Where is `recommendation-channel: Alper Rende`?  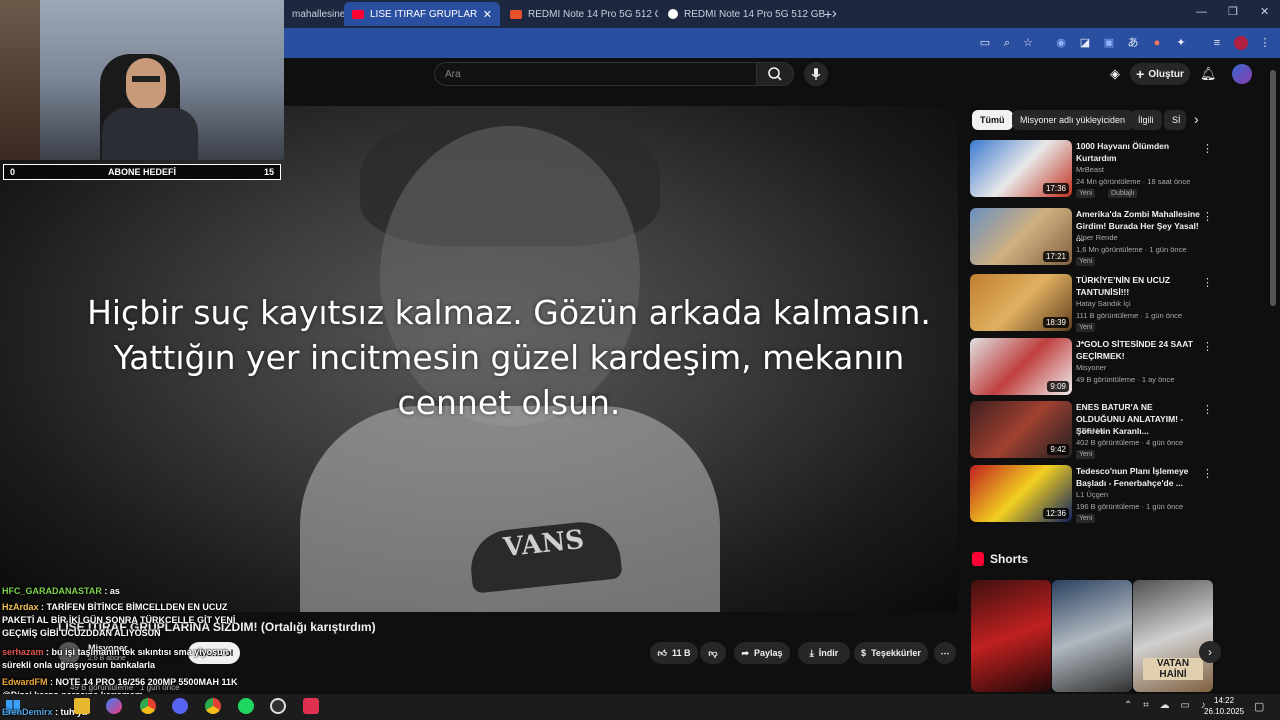
recommendation-channel: Alper Rende is located at coordinates (1097, 237).